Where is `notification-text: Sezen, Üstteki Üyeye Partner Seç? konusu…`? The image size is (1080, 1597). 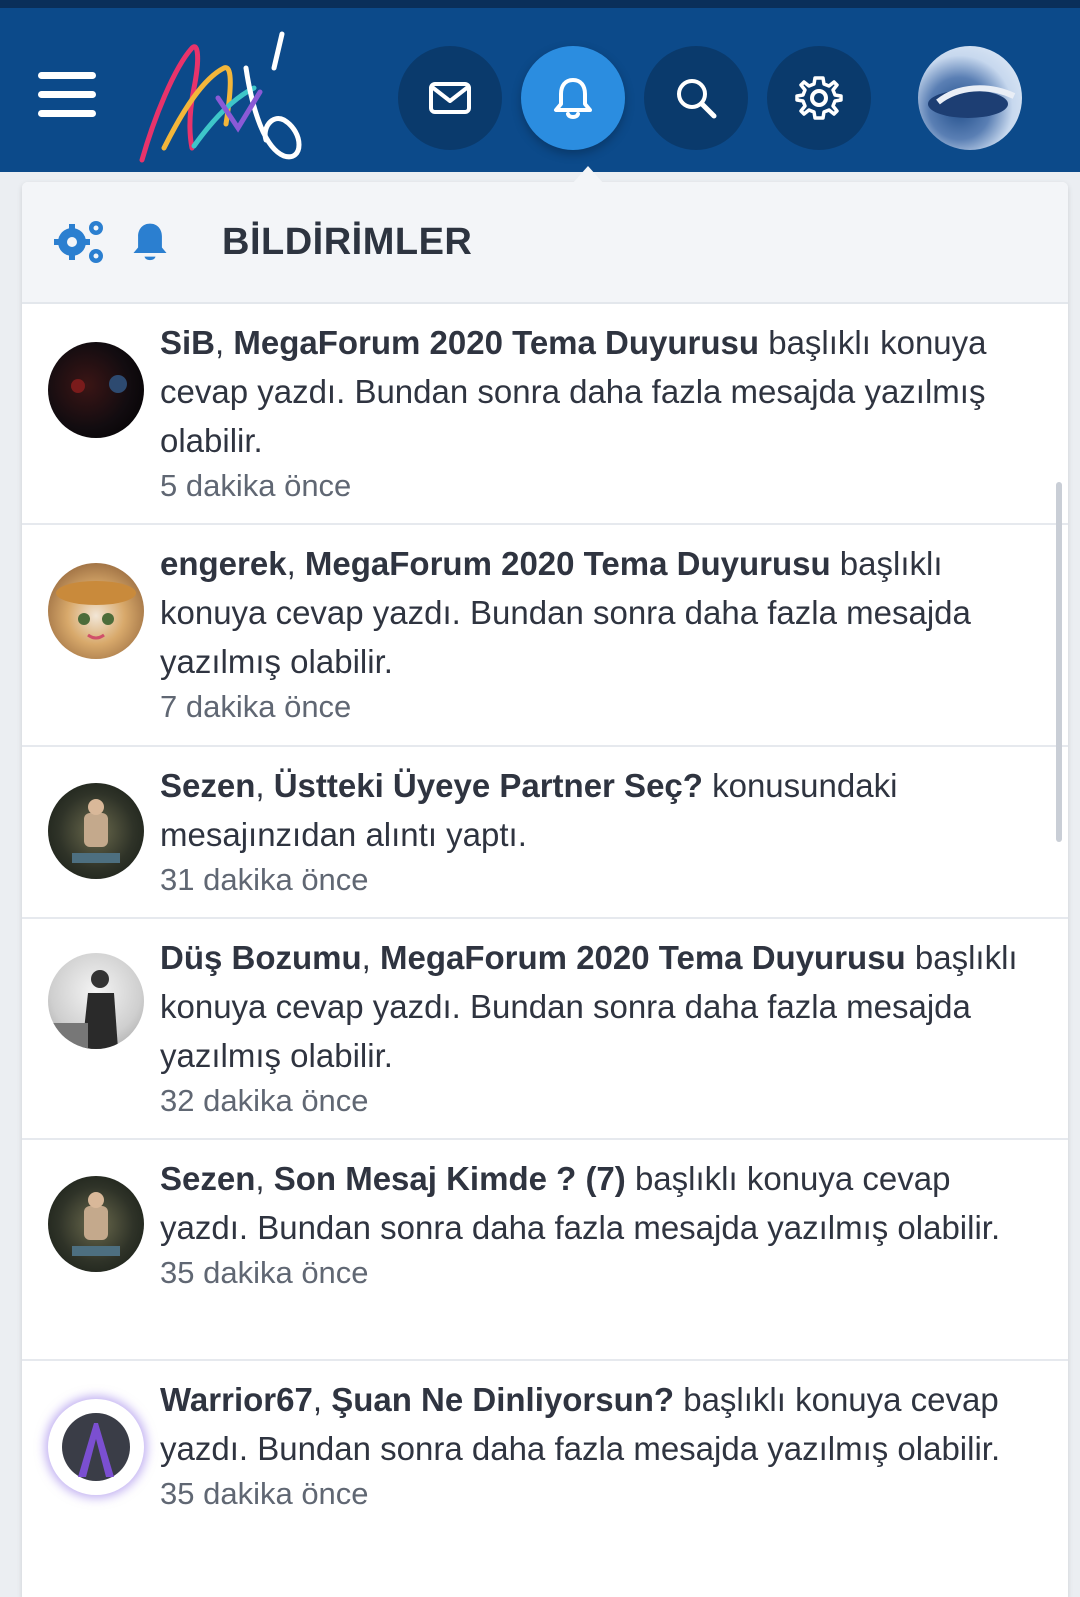 notification-text: Sezen, Üstteki Üyeye Partner Seç? konusu… is located at coordinates (529, 810).